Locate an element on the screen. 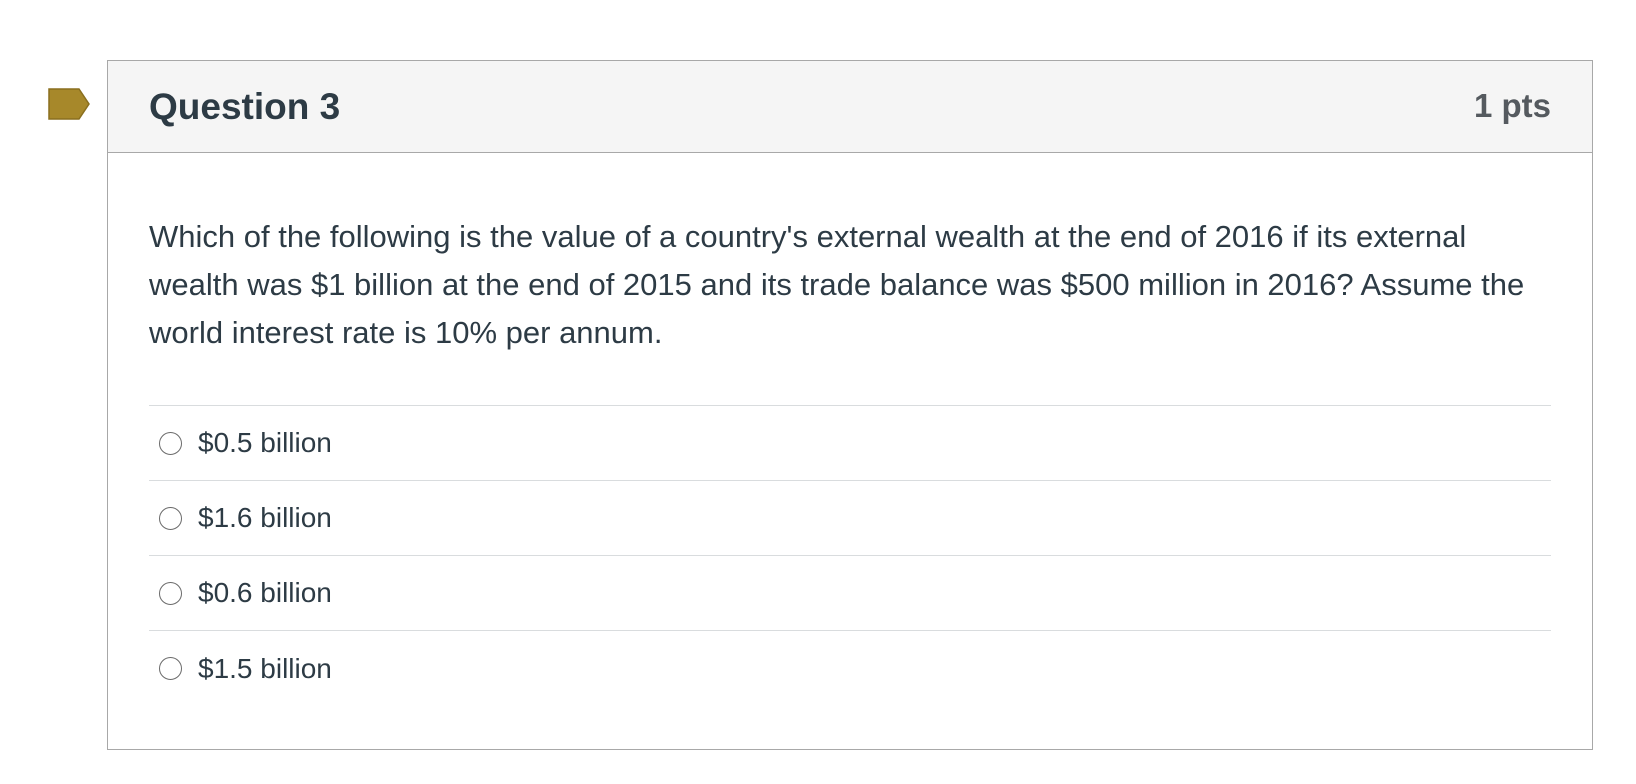  answer-option: $1.5 billion is located at coordinates (850, 668).